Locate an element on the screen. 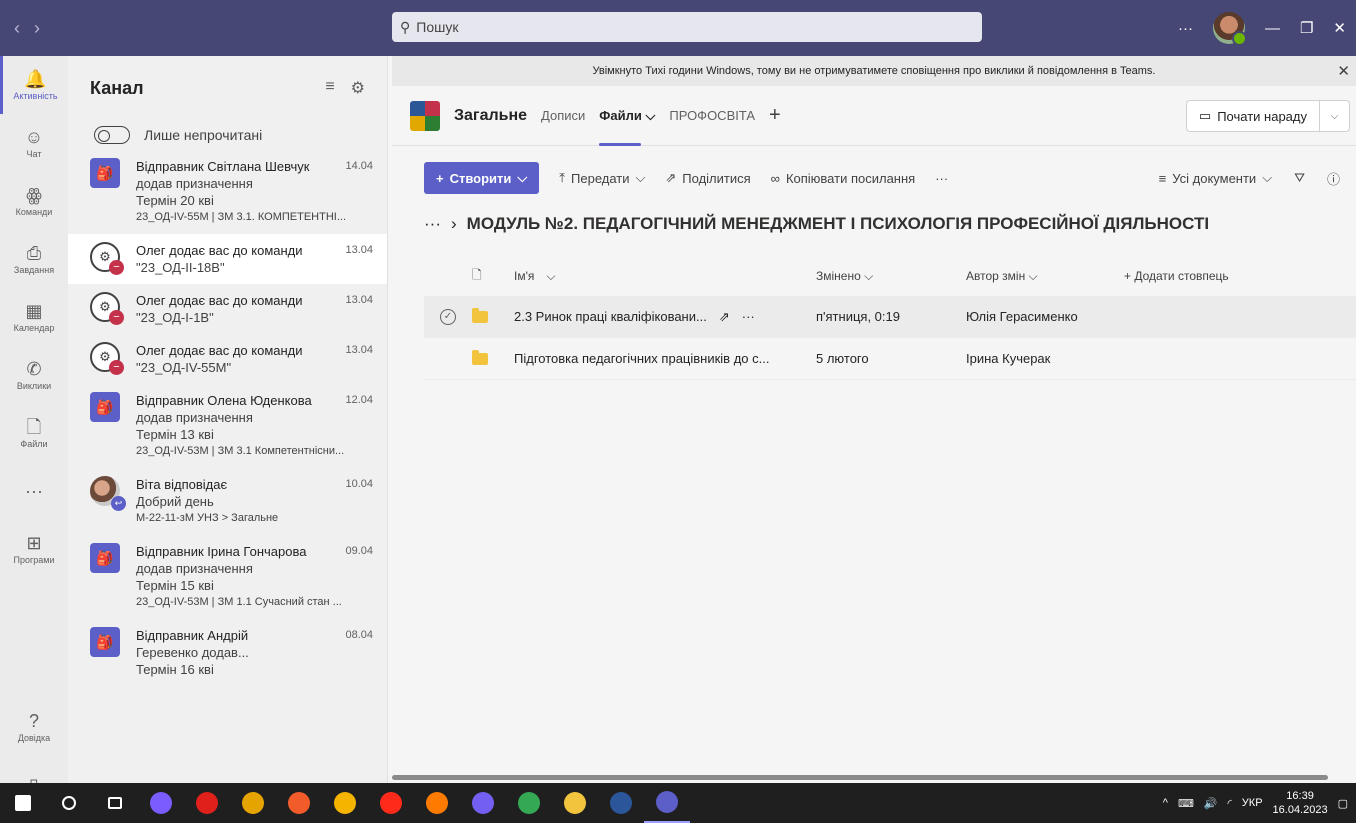  checkmark-circle-icon: ✓ is located at coordinates (448, 316).